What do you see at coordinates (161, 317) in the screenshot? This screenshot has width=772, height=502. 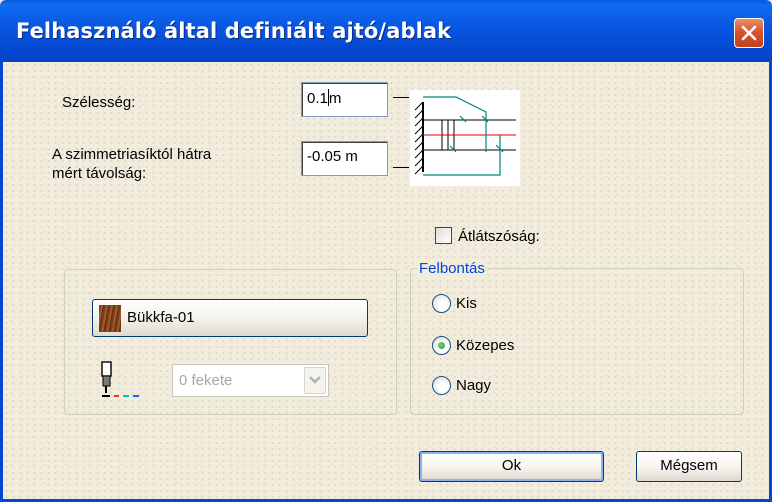 I see `material-label: Bükkfa-01` at bounding box center [161, 317].